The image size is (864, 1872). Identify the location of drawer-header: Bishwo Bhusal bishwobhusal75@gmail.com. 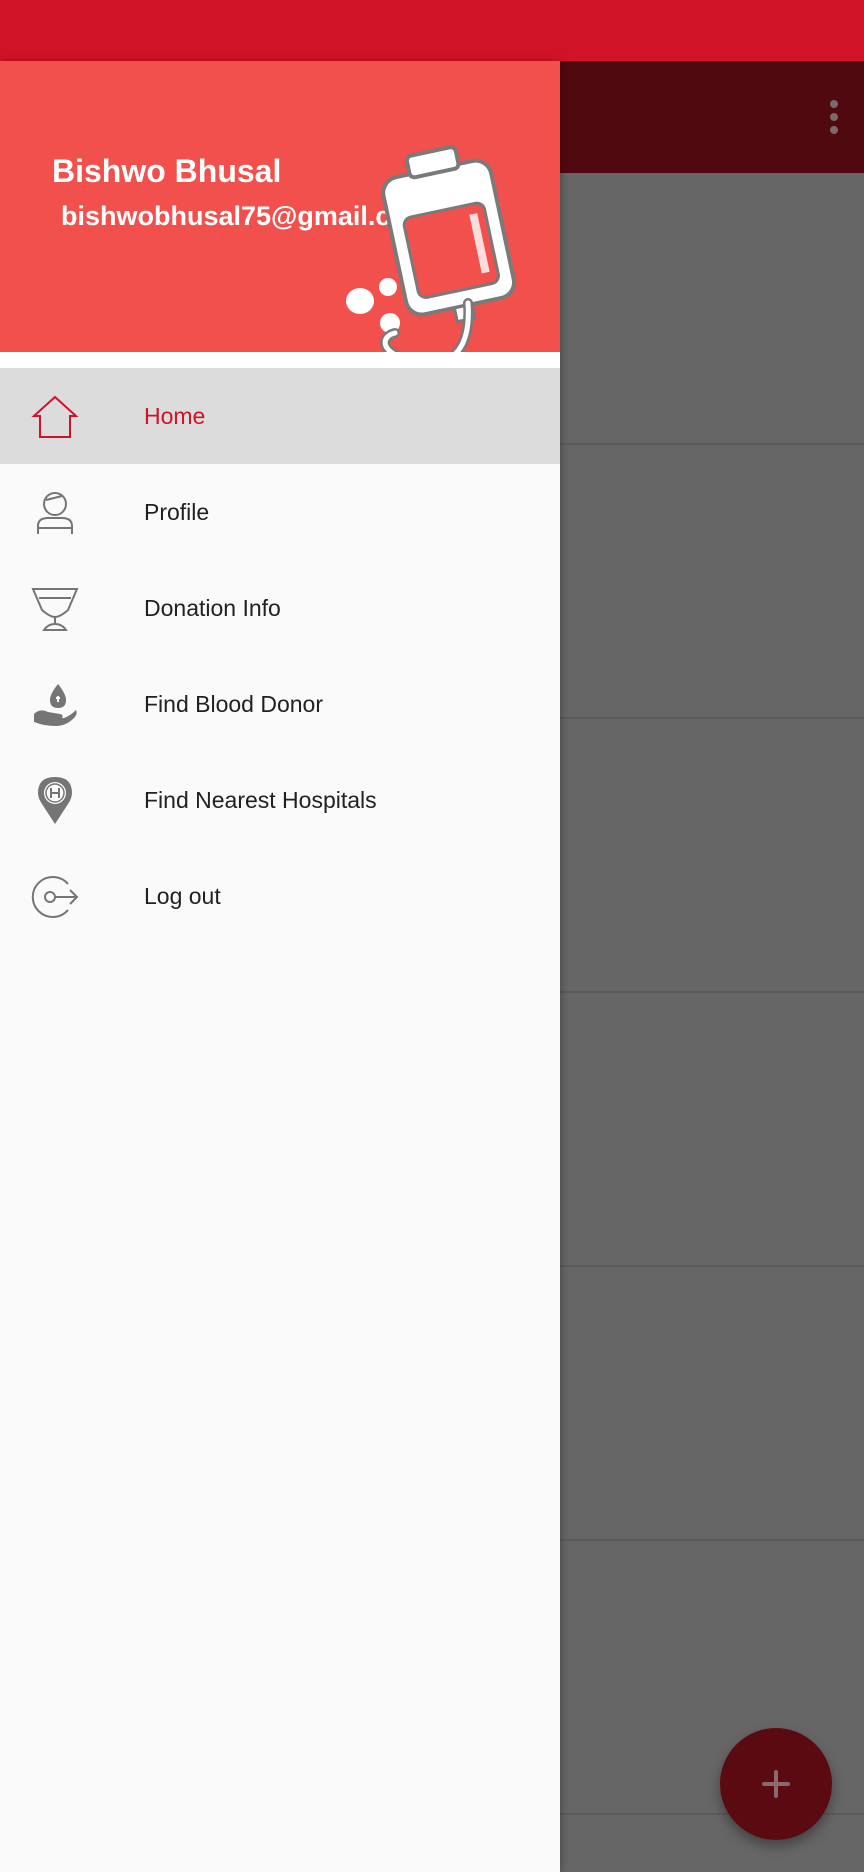
(280, 206).